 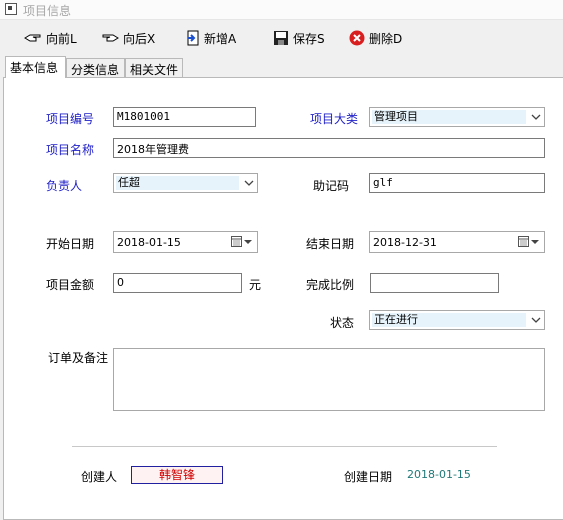 What do you see at coordinates (439, 474) in the screenshot?
I see `created-date-value: 2018-01-15` at bounding box center [439, 474].